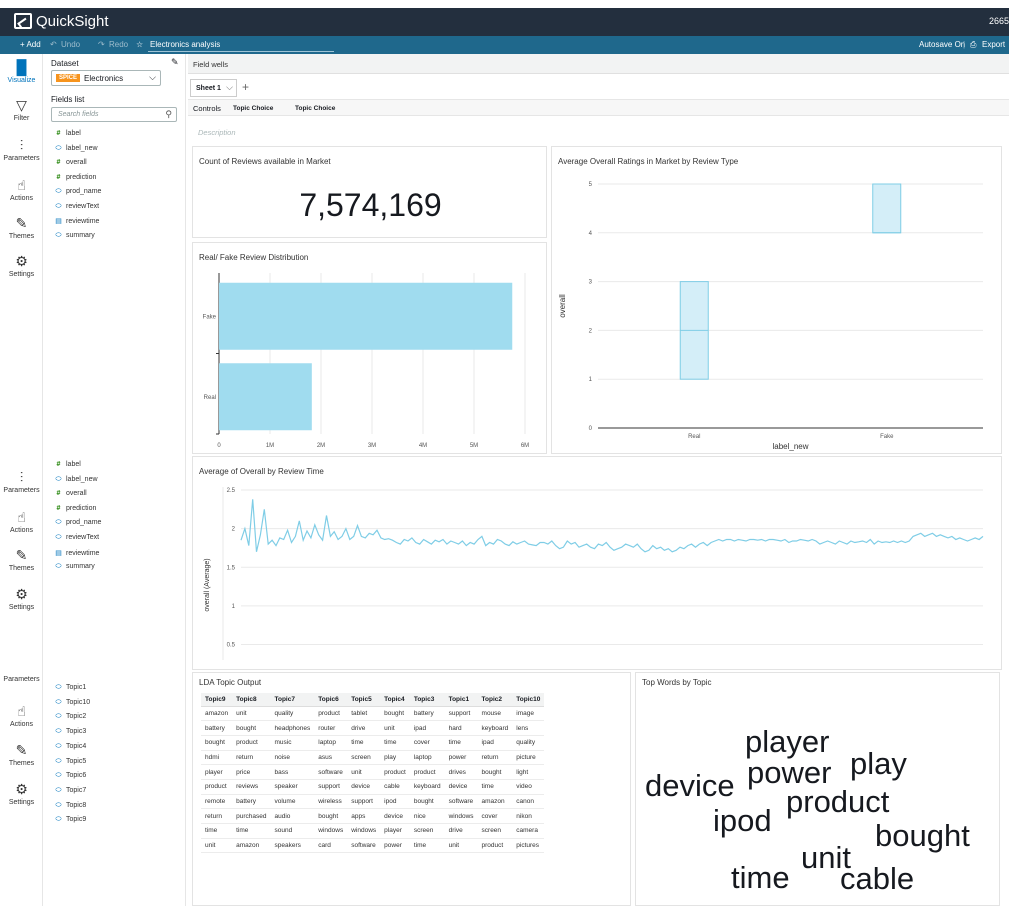 Image resolution: width=1009 pixels, height=906 pixels. What do you see at coordinates (70, 688) in the screenshot?
I see `field-item: ⬭ Topic1` at bounding box center [70, 688].